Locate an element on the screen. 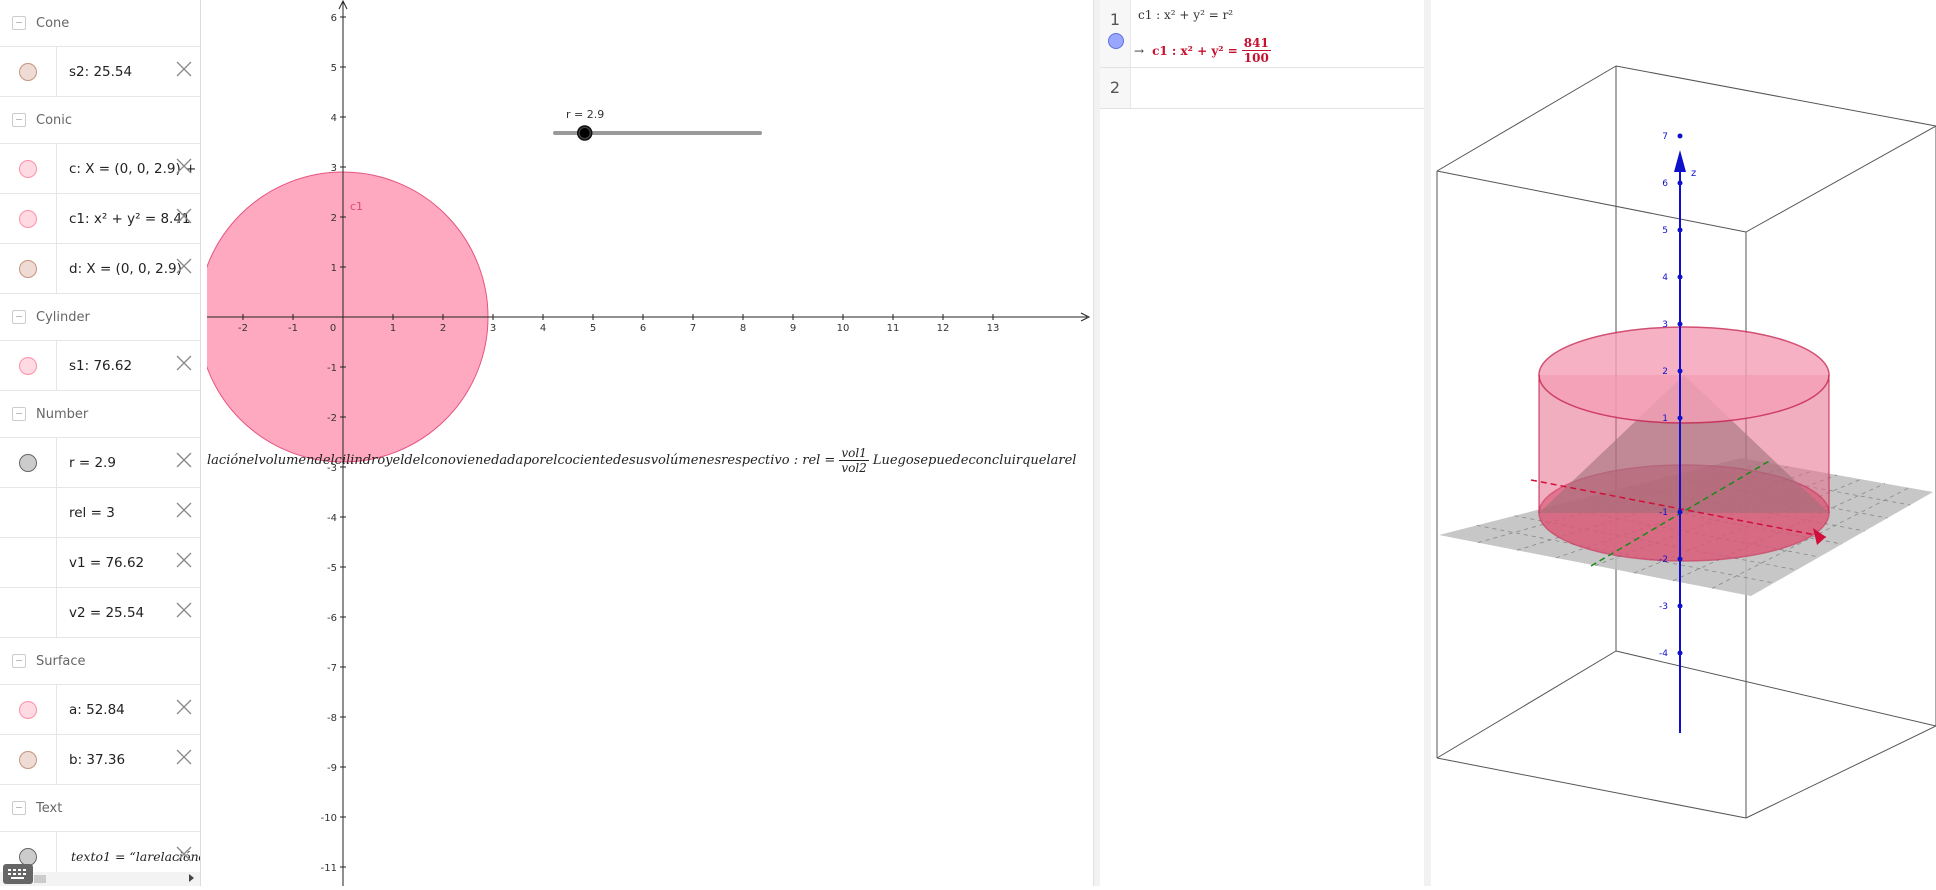 Image resolution: width=1936 pixels, height=890 pixels. z-tick-label: 1 is located at coordinates (1665, 419).